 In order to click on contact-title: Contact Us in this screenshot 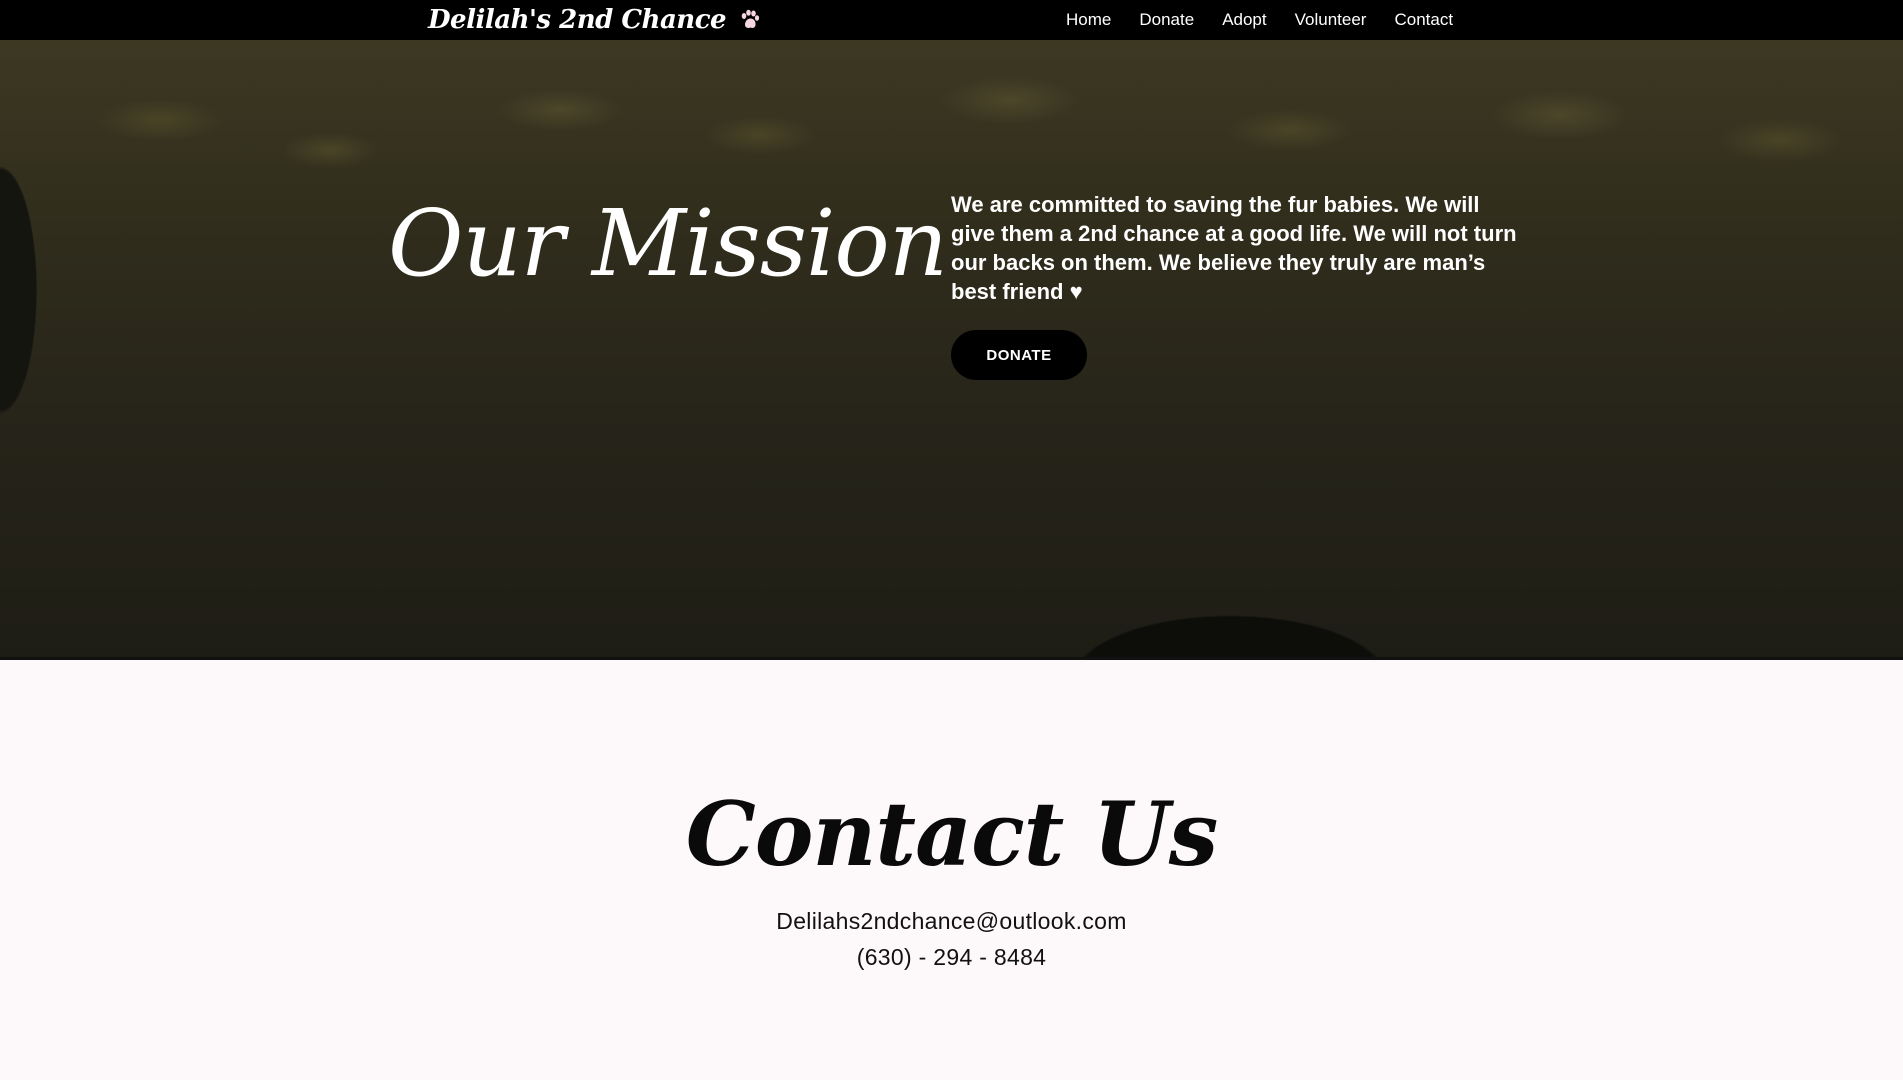, I will do `click(952, 834)`.